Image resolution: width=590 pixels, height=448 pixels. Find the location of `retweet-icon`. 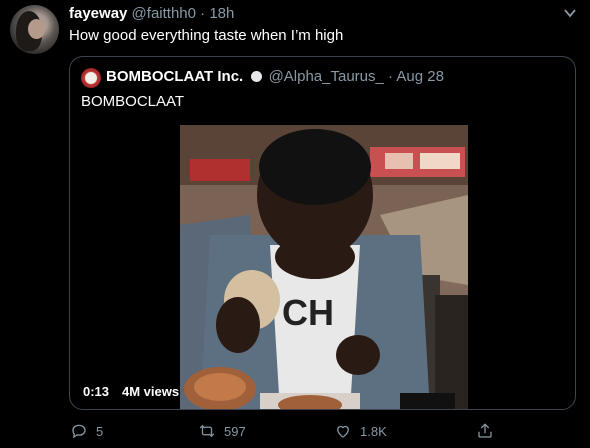

retweet-icon is located at coordinates (207, 431).